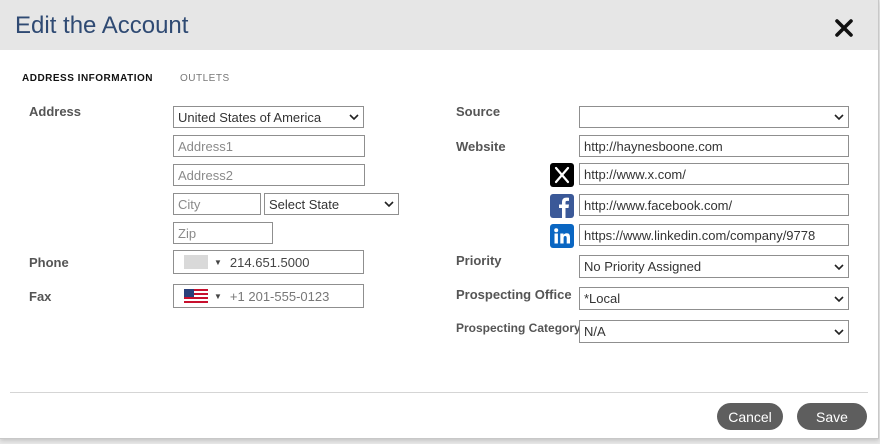  What do you see at coordinates (714, 331) in the screenshot?
I see `prospecting-category-select: N/A` at bounding box center [714, 331].